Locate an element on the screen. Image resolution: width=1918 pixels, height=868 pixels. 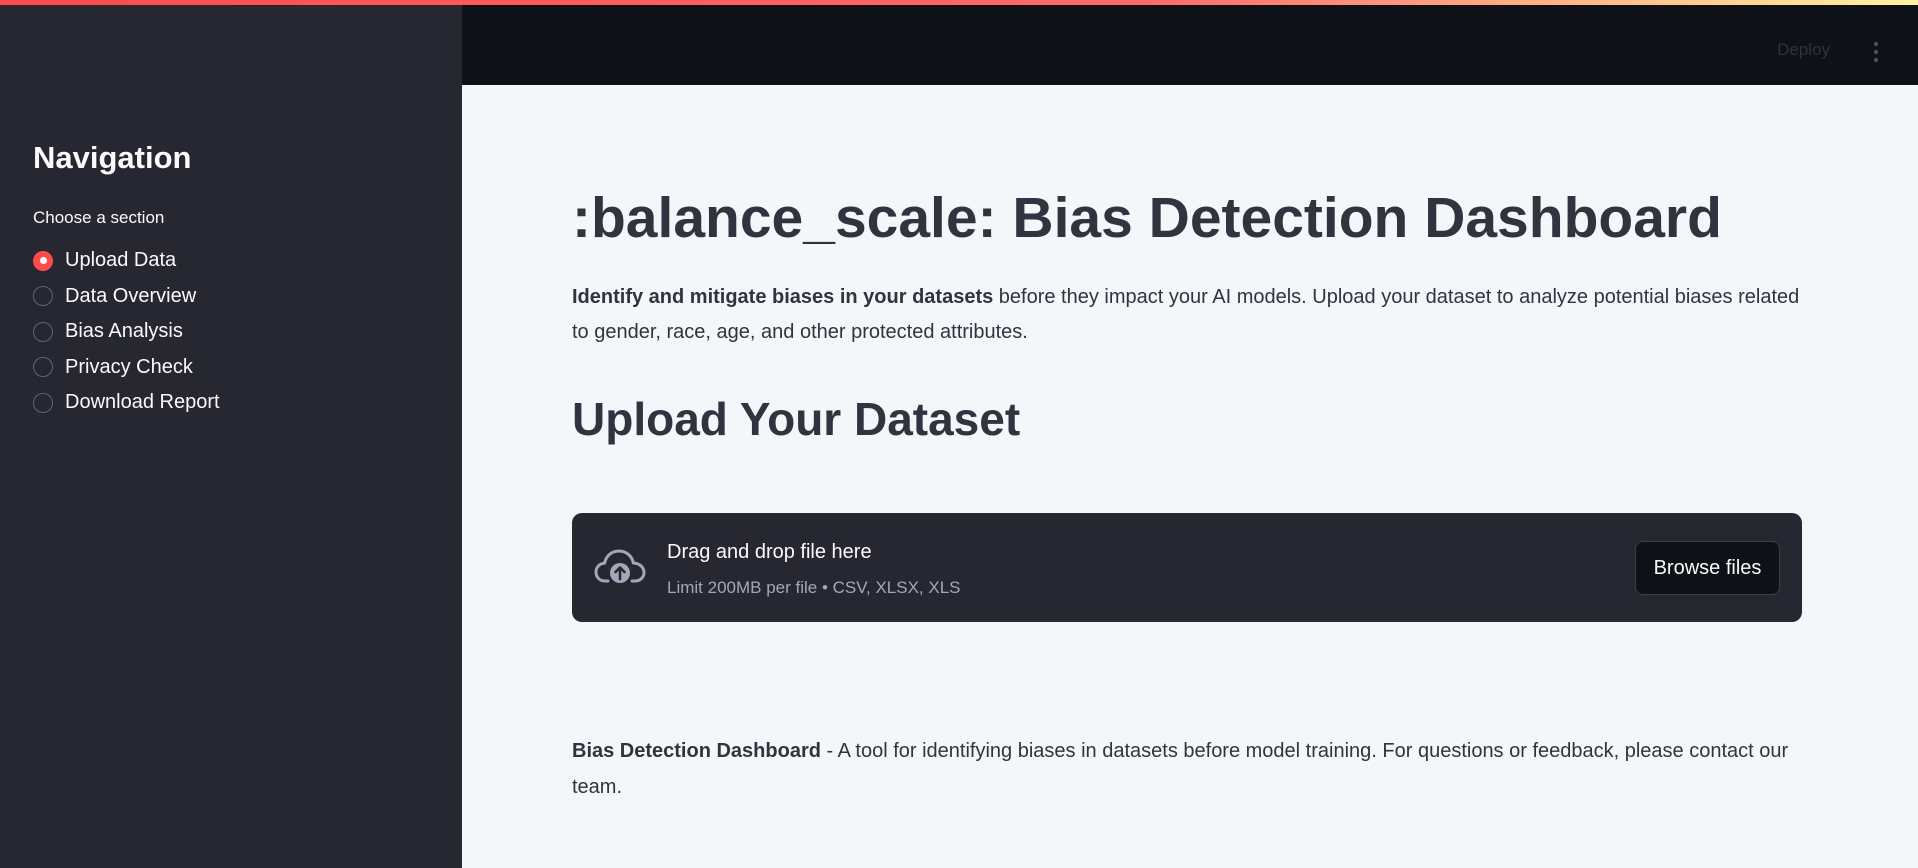
radio-download-report: Download Report is located at coordinates (126, 403).